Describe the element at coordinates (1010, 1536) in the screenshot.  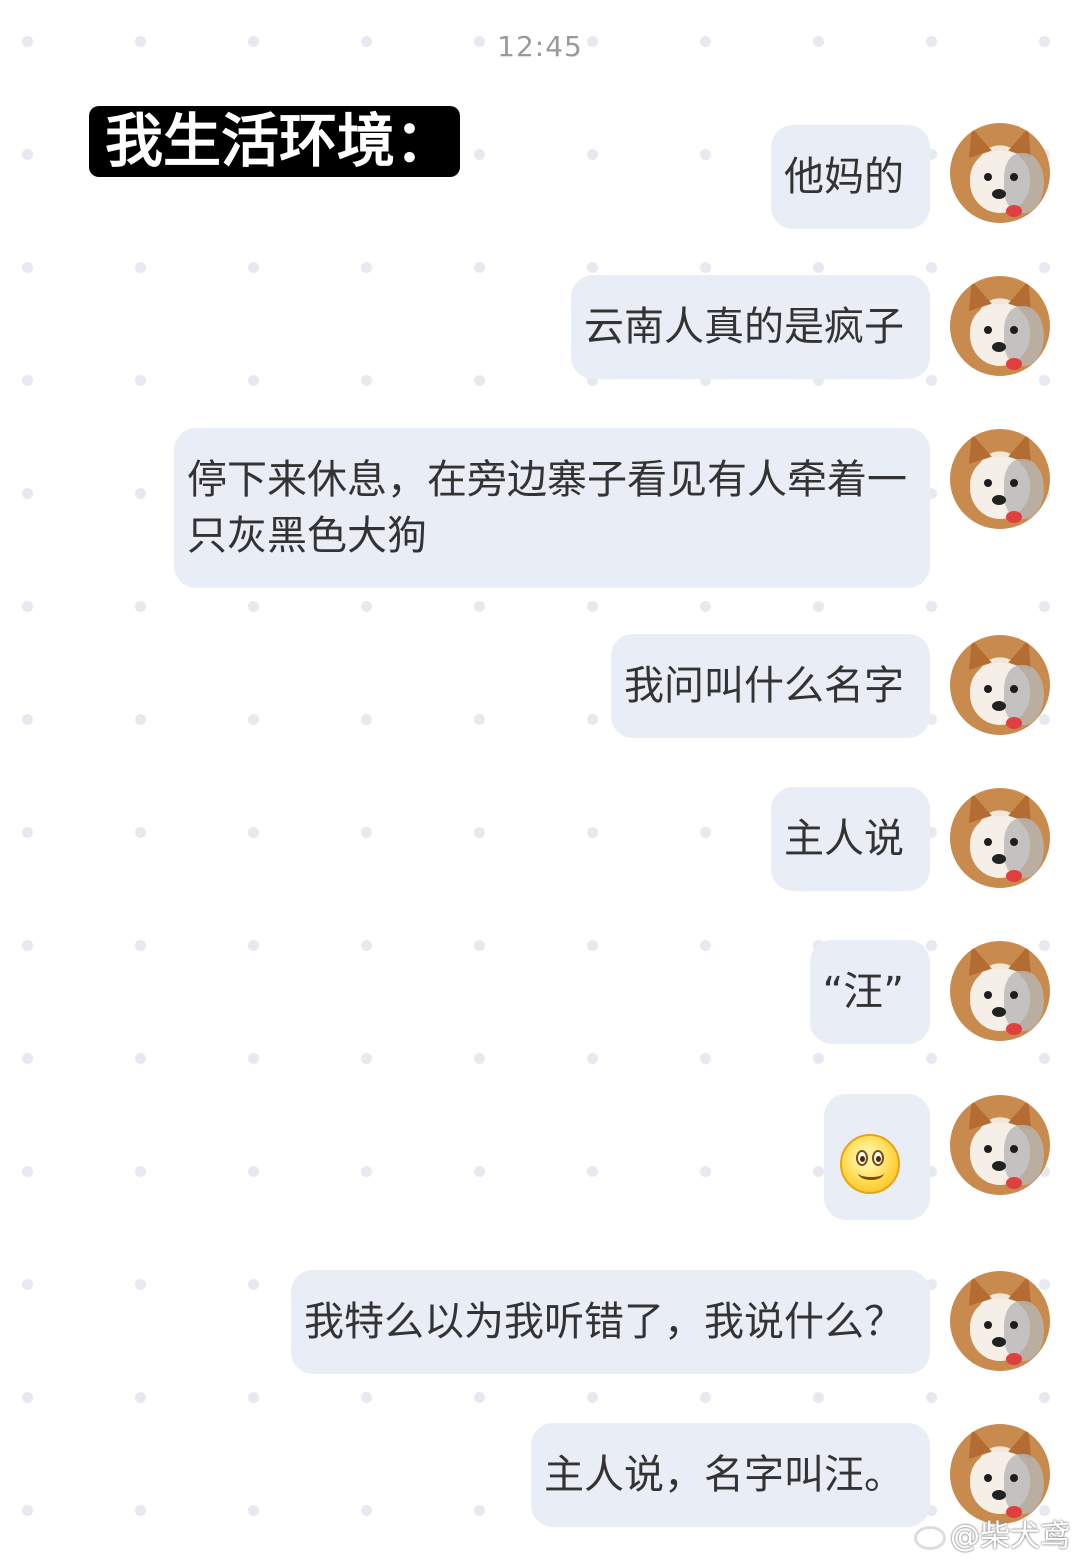
I see `watermark-text: @柴犬鸢` at that location.